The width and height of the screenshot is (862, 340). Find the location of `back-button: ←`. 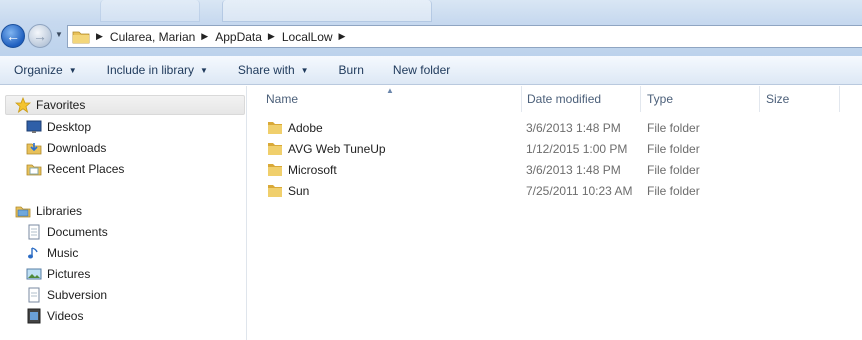

back-button: ← is located at coordinates (13, 36).